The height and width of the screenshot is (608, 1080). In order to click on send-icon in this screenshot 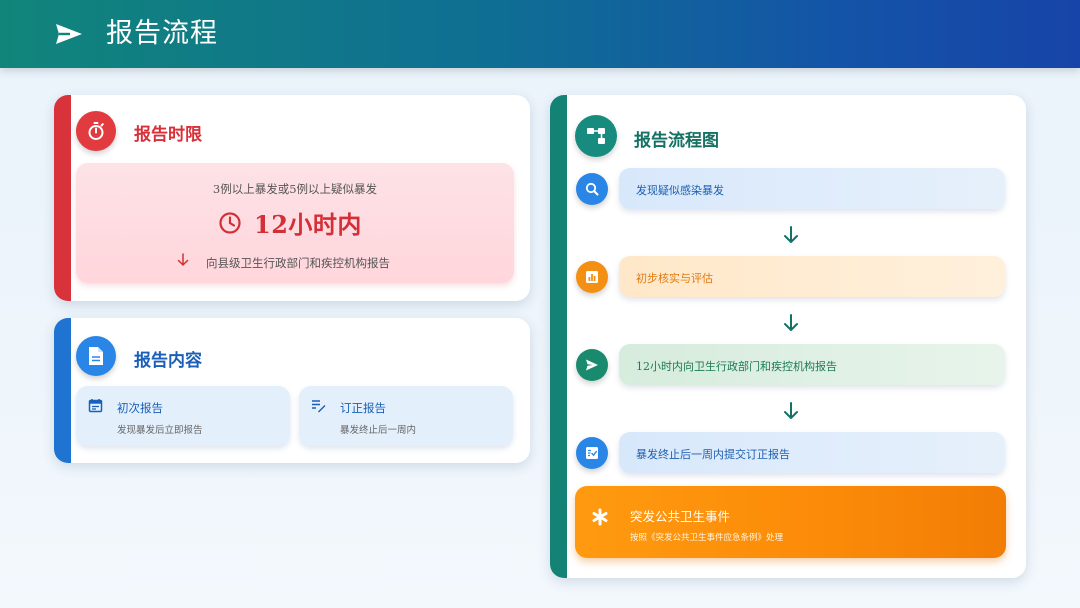, I will do `click(592, 365)`.